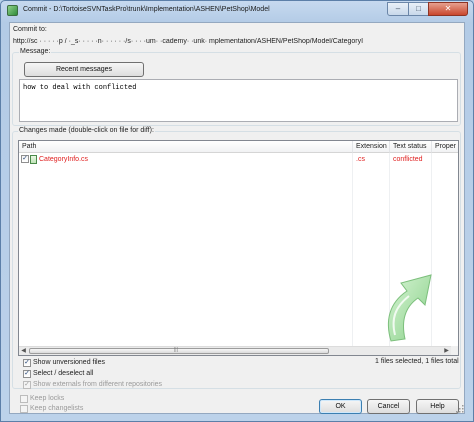 Image resolution: width=474 pixels, height=422 pixels. What do you see at coordinates (418, 9) in the screenshot?
I see `maximize-button: □` at bounding box center [418, 9].